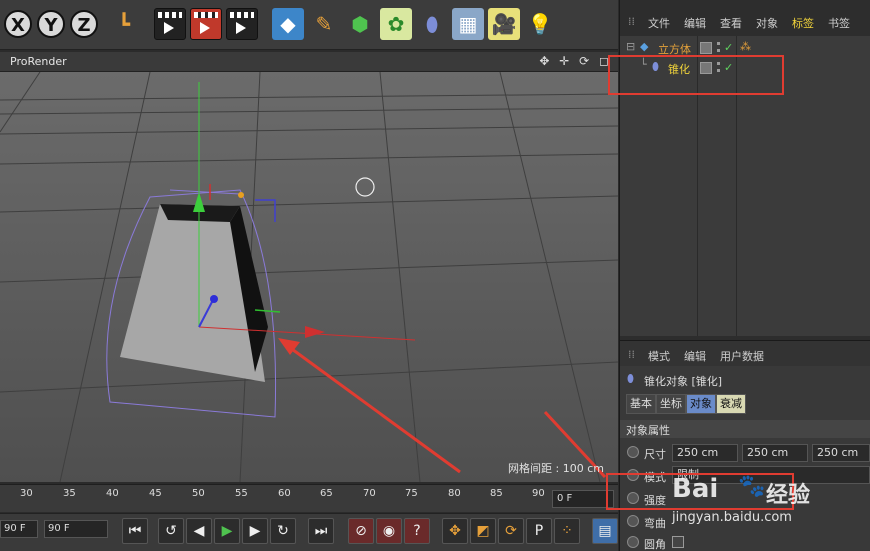 This screenshot has height=551, width=870. I want to click on timeline-tick: 35, so click(69, 493).